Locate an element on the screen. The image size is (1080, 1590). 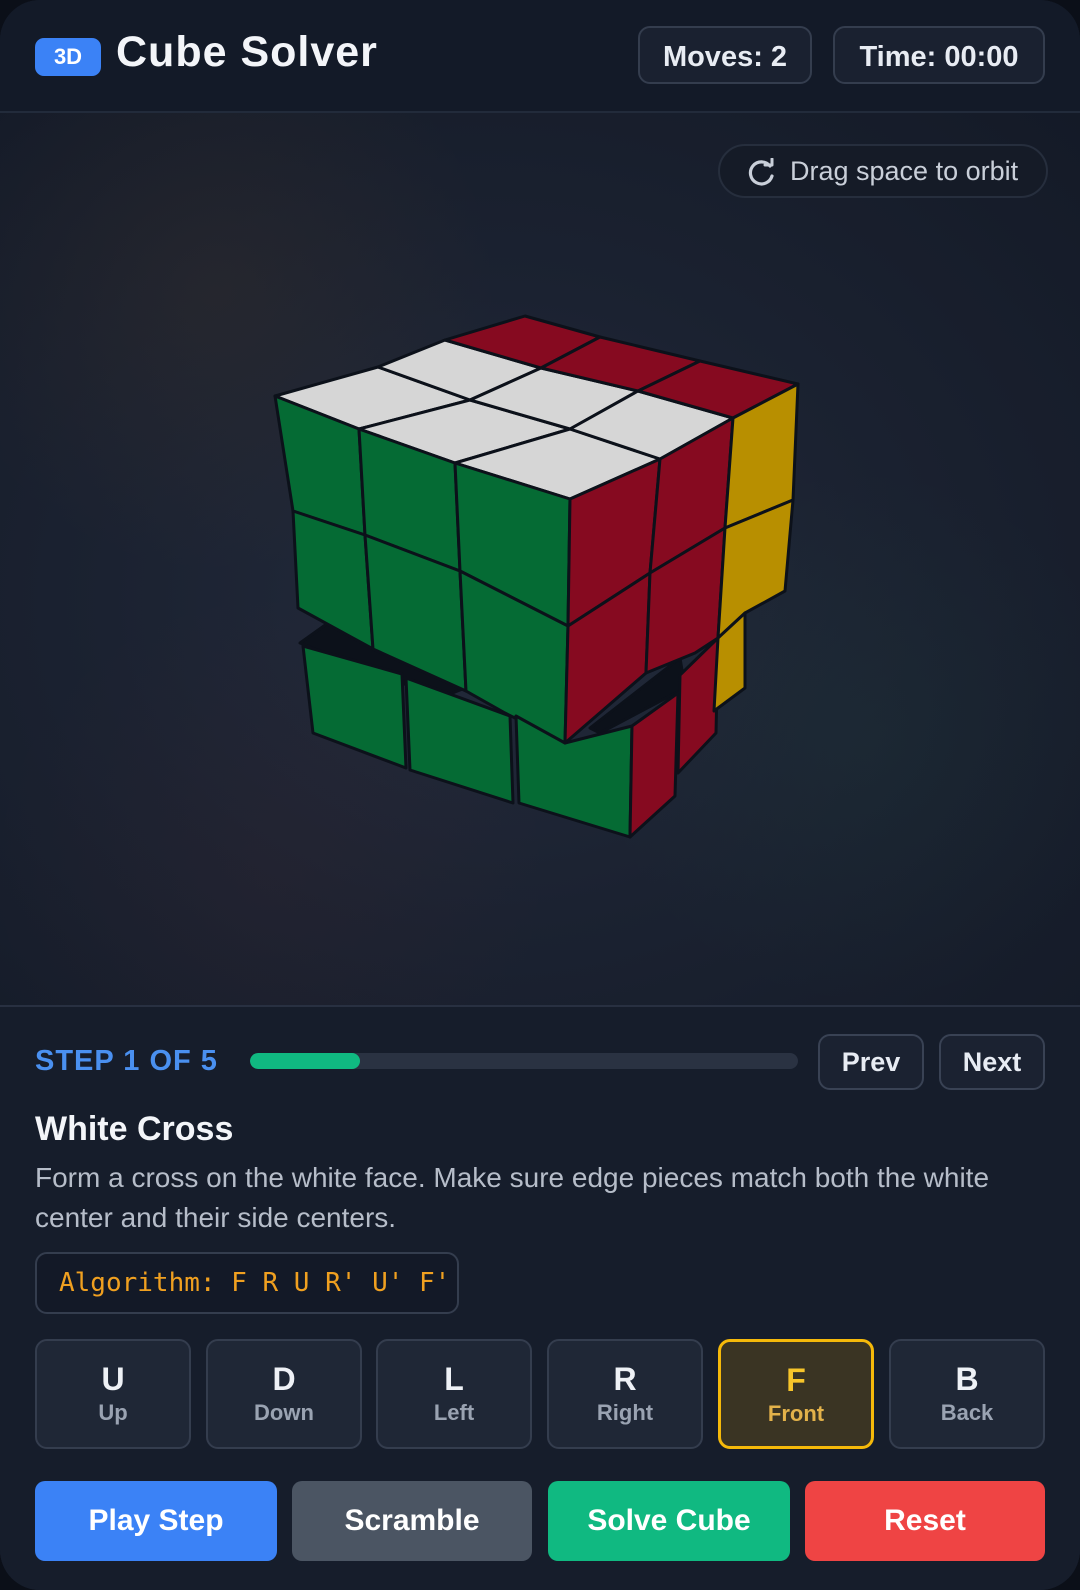
move-name: Down is located at coordinates (284, 1412).